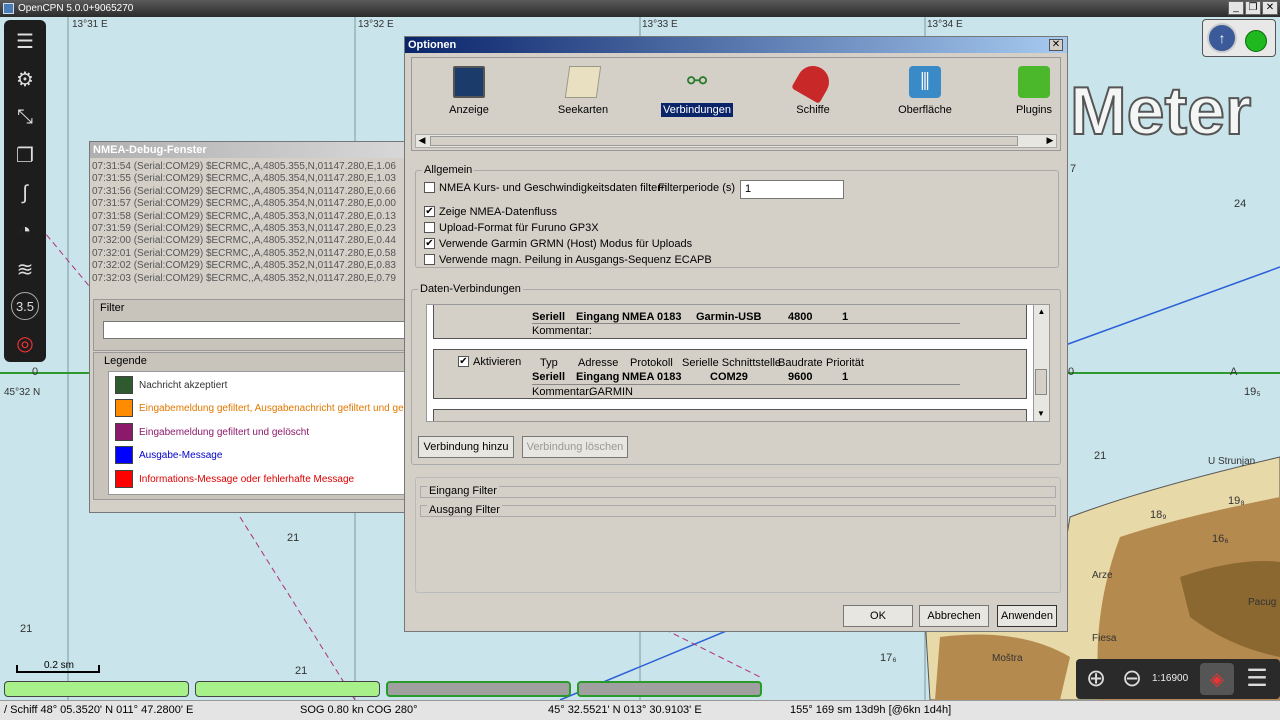 This screenshot has height=720, width=1280. What do you see at coordinates (1253, 8) in the screenshot?
I see `maximize-button: ❐` at bounding box center [1253, 8].